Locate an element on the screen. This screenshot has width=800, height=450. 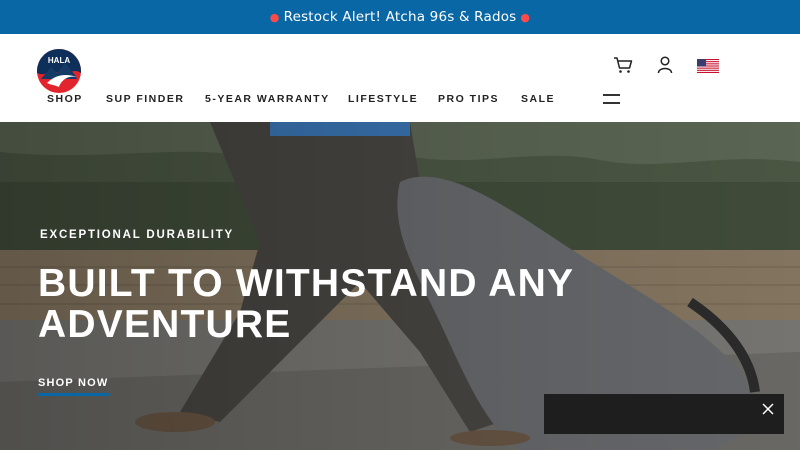
hero-headline: BUILT TO WITHSTAND ANY ADVENTURE is located at coordinates (306, 304).